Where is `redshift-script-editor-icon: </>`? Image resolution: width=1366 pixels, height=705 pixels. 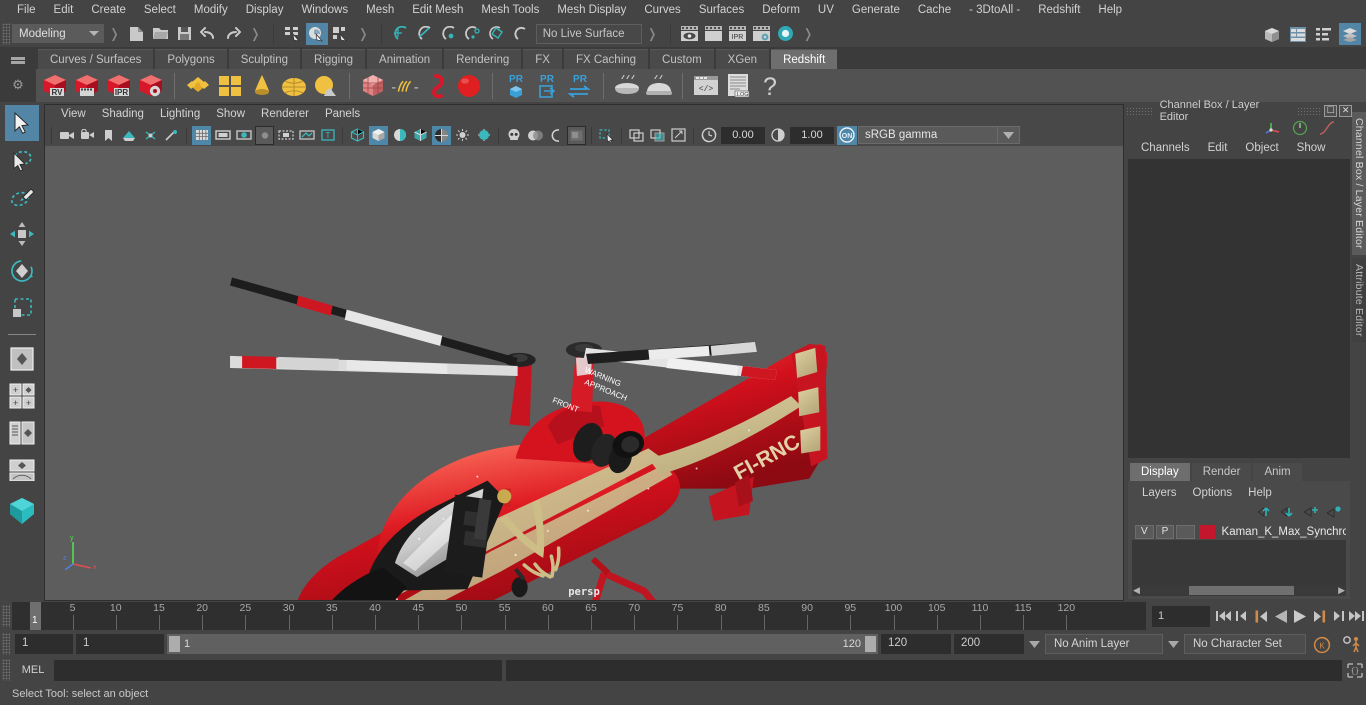
redshift-script-editor-icon: </> is located at coordinates (706, 86).